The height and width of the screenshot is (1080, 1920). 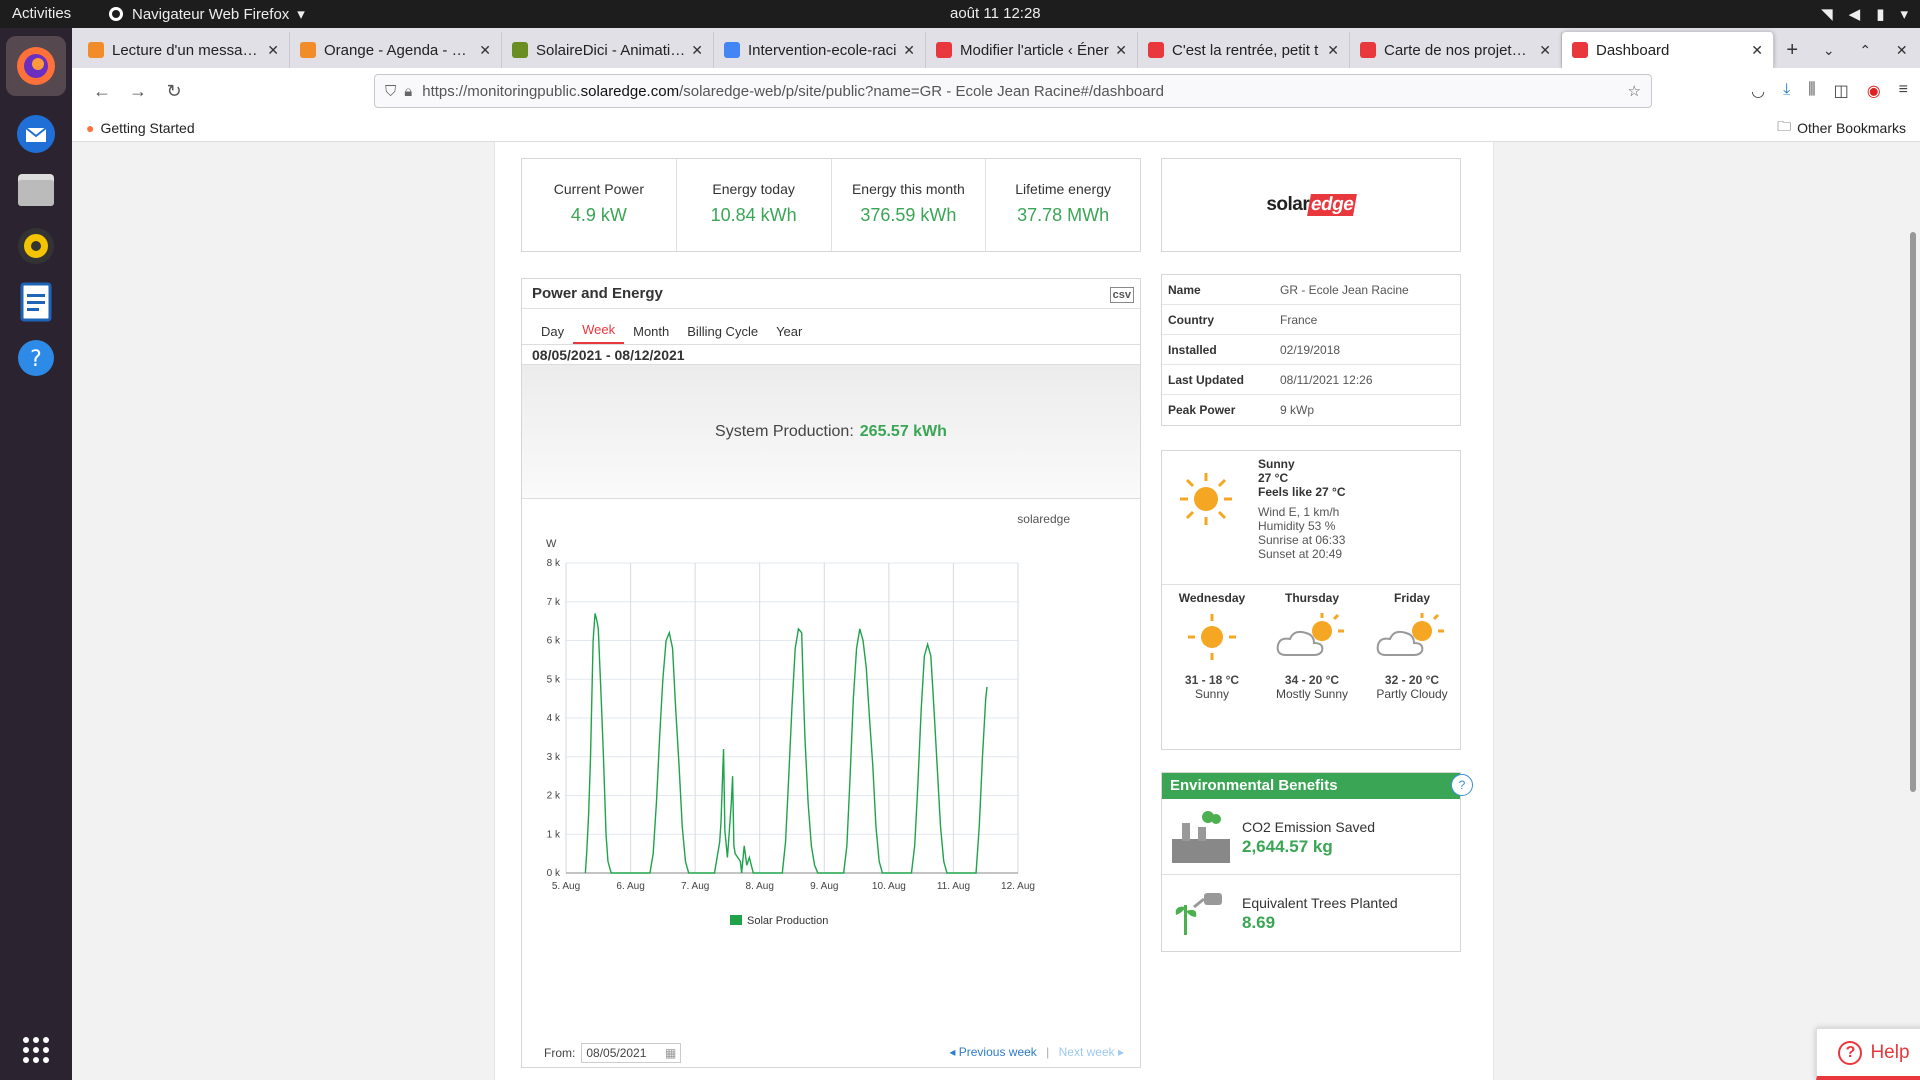 What do you see at coordinates (1668, 50) in the screenshot?
I see `browser-tab: Dashboard ✕` at bounding box center [1668, 50].